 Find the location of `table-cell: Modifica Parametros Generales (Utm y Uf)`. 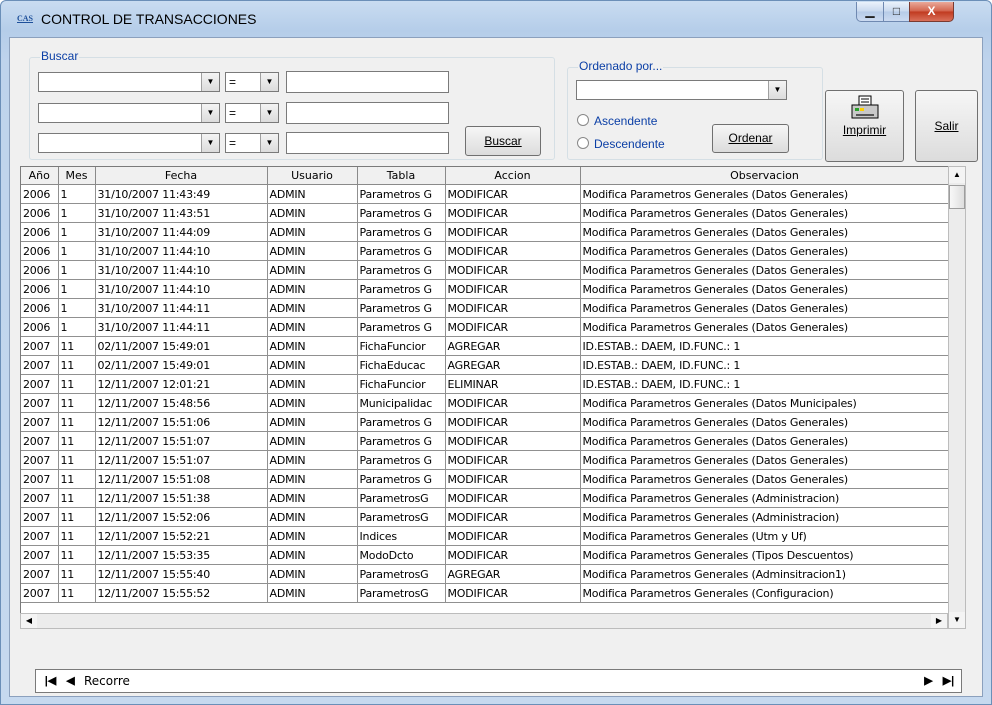

table-cell: Modifica Parametros Generales (Utm y Uf) is located at coordinates (764, 536).